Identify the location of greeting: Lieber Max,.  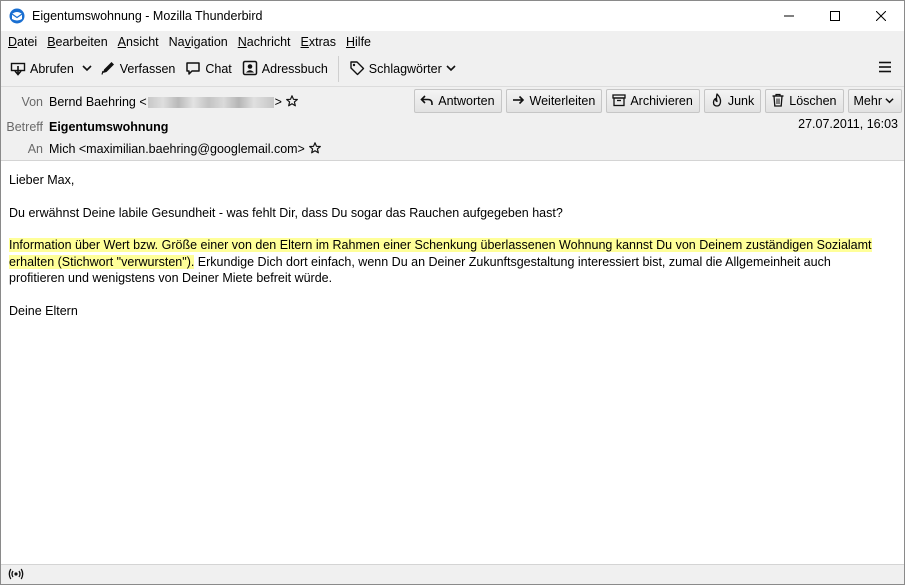
(42, 180).